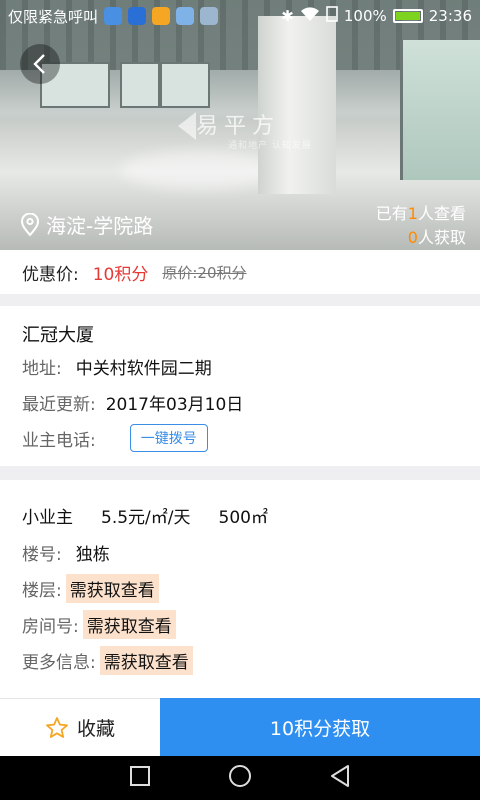 This screenshot has height=800, width=480. What do you see at coordinates (143, 368) in the screenshot?
I see `address-value: 中关村软件园二期` at bounding box center [143, 368].